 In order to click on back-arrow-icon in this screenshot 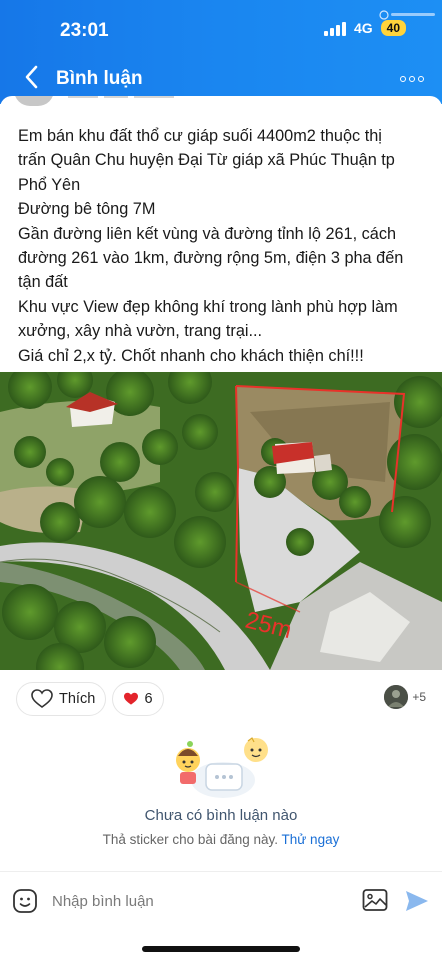, I will do `click(32, 77)`.